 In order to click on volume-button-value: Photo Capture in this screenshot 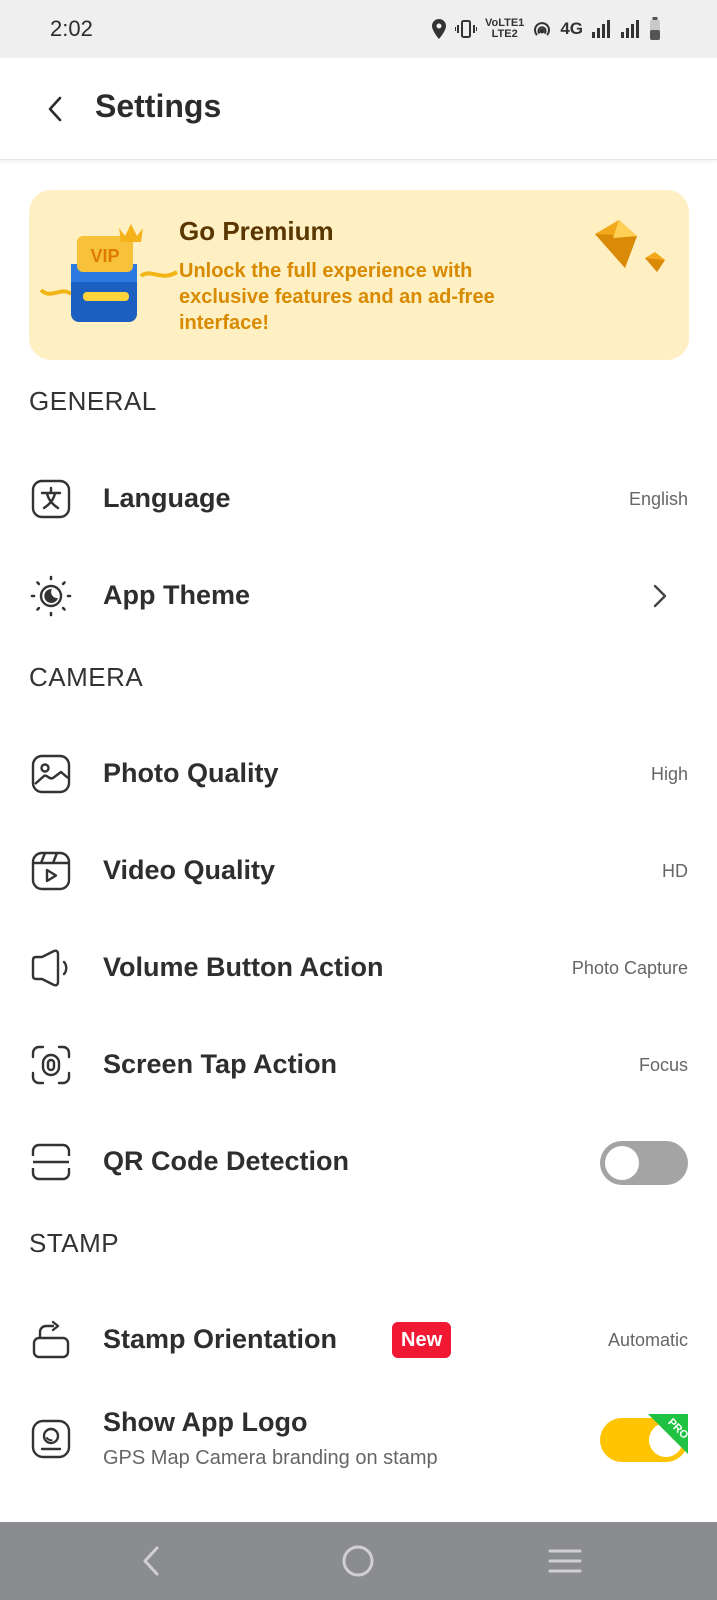, I will do `click(629, 968)`.